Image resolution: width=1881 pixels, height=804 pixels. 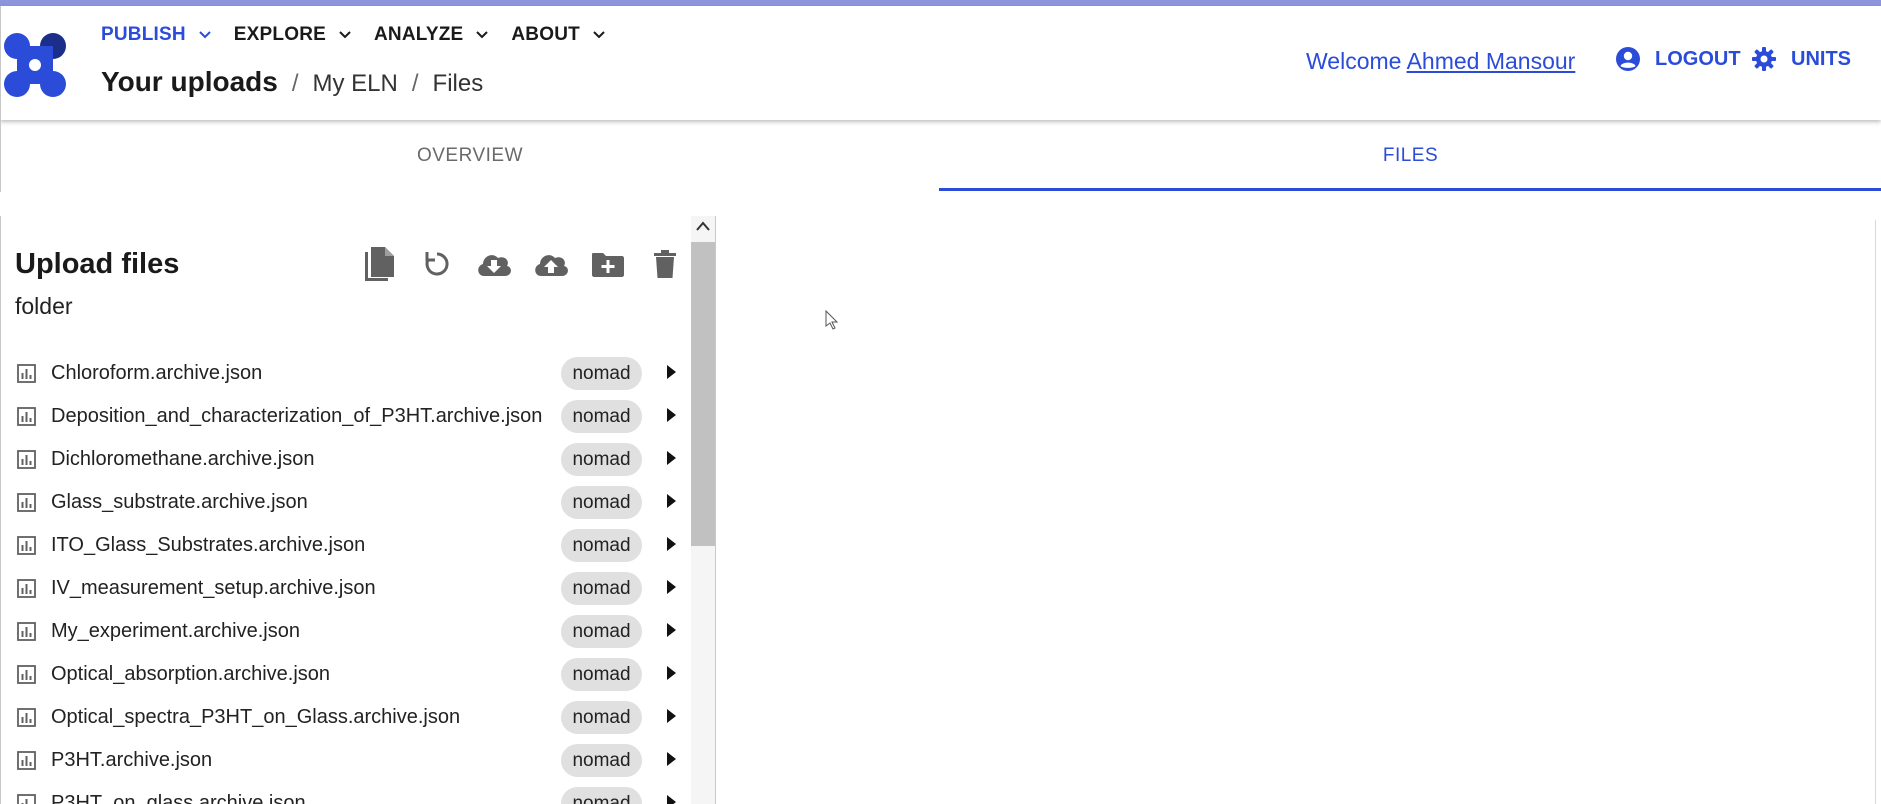 What do you see at coordinates (545, 34) in the screenshot?
I see `nav-about-label: ABOUT` at bounding box center [545, 34].